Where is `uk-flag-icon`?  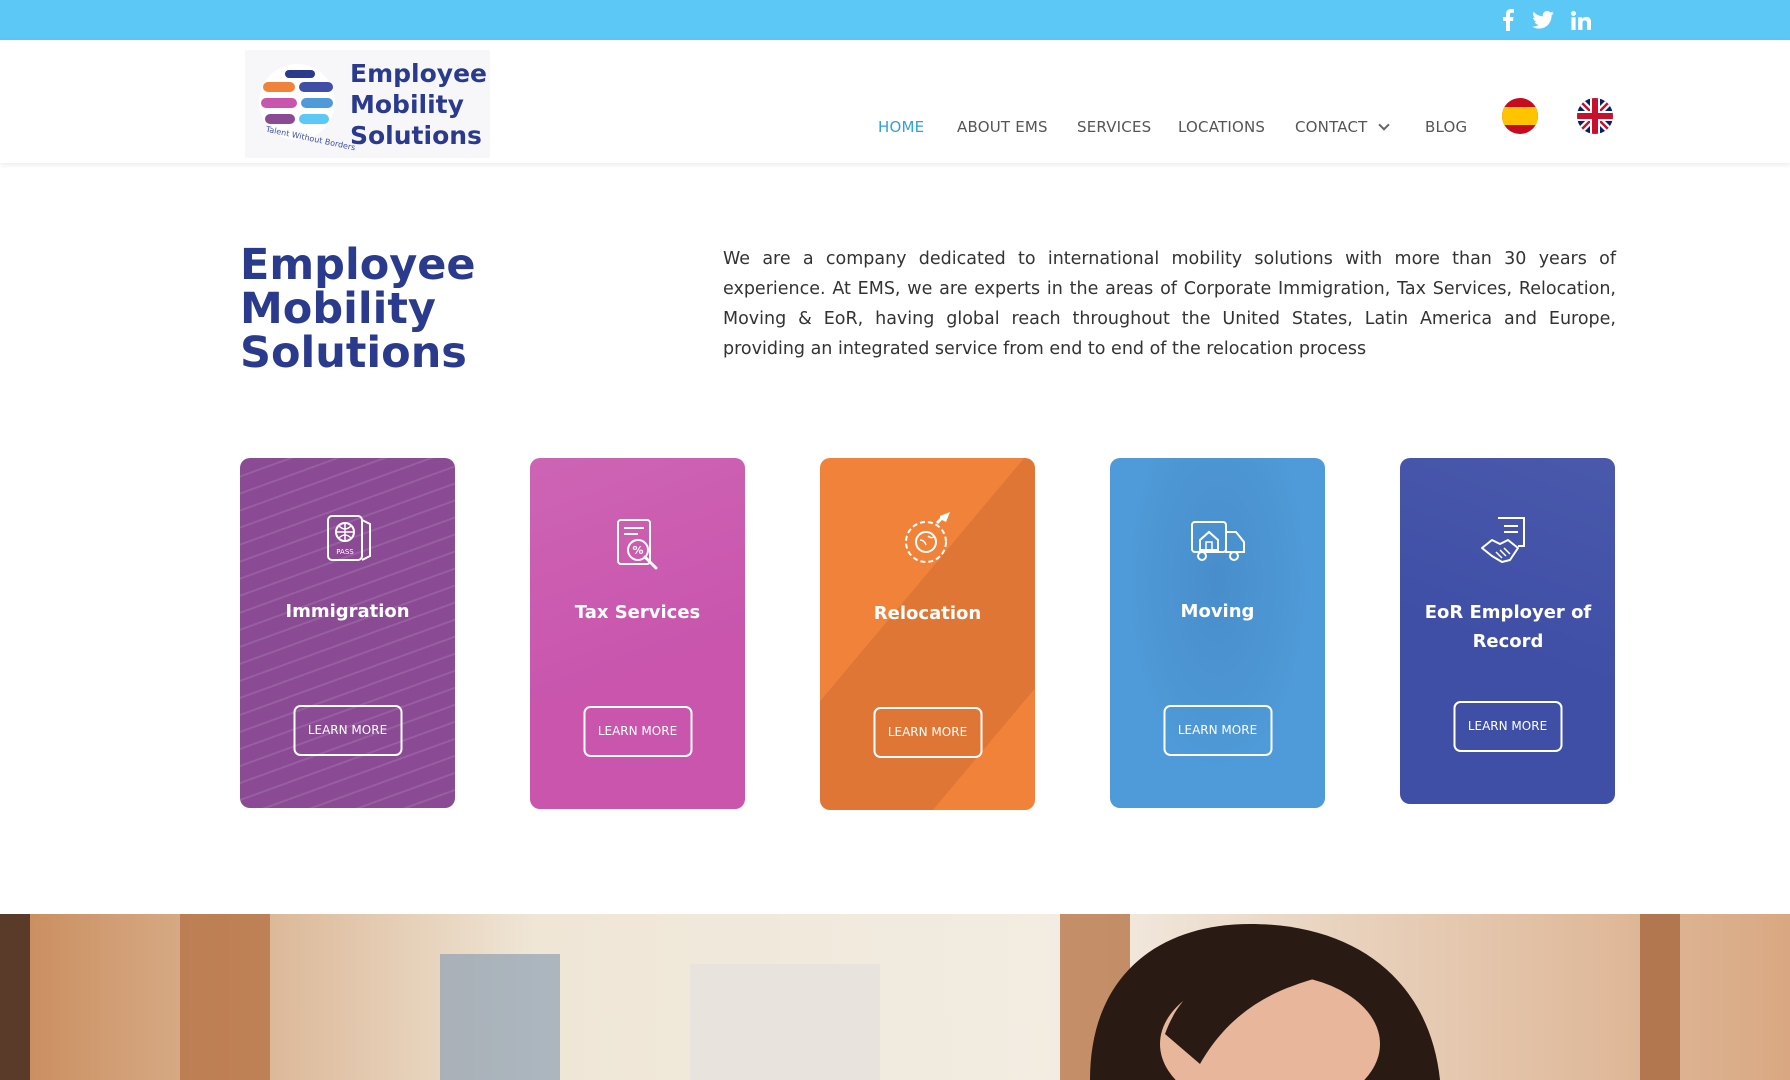 uk-flag-icon is located at coordinates (1595, 116).